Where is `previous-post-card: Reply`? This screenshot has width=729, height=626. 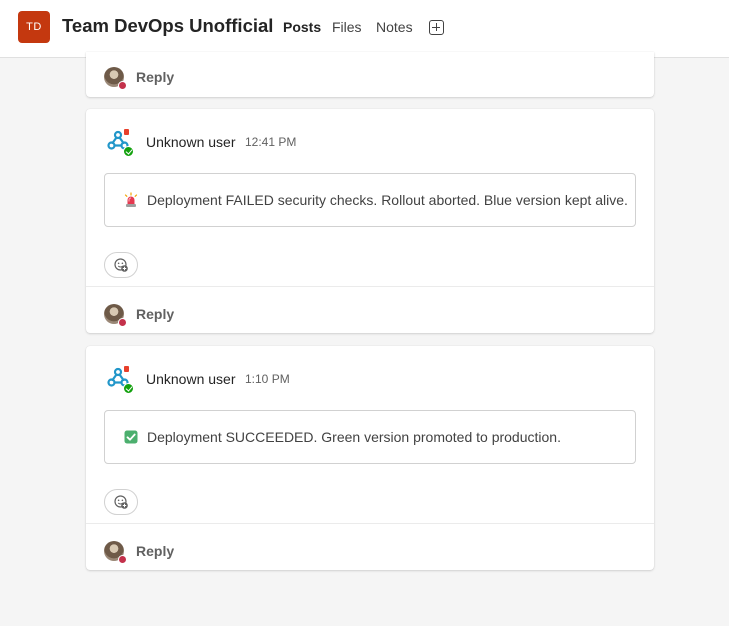 previous-post-card: Reply is located at coordinates (370, 74).